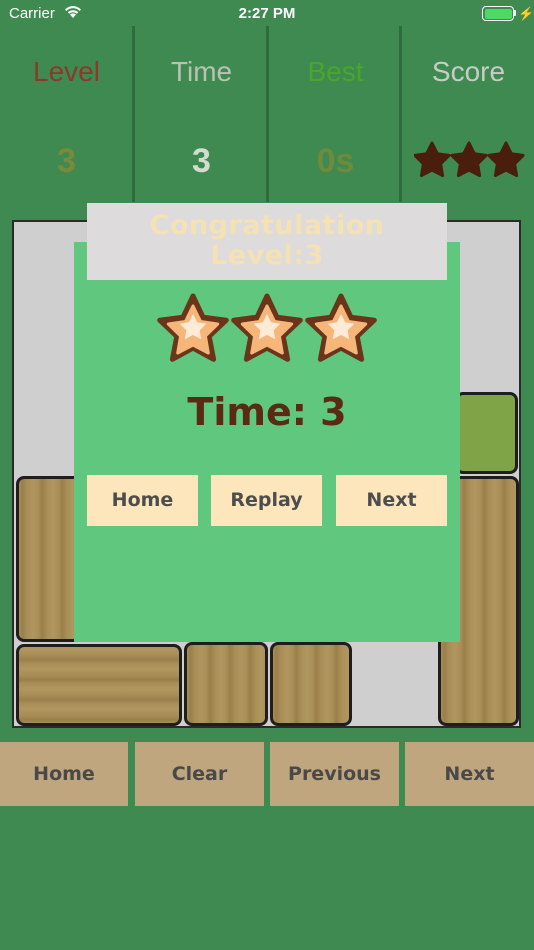 The image size is (534, 950). Describe the element at coordinates (201, 161) in the screenshot. I see `time-value: 3` at that location.